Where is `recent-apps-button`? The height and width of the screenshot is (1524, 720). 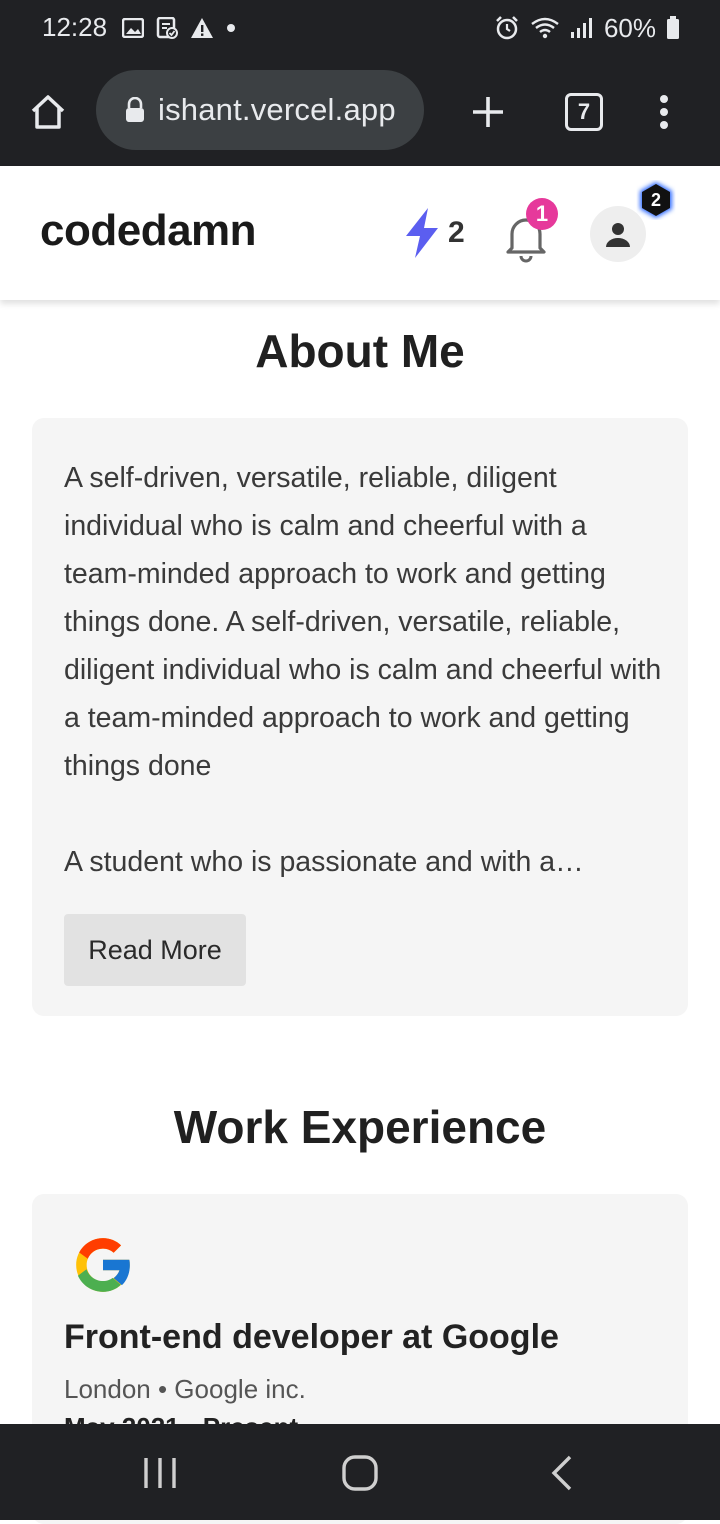 recent-apps-button is located at coordinates (160, 1473).